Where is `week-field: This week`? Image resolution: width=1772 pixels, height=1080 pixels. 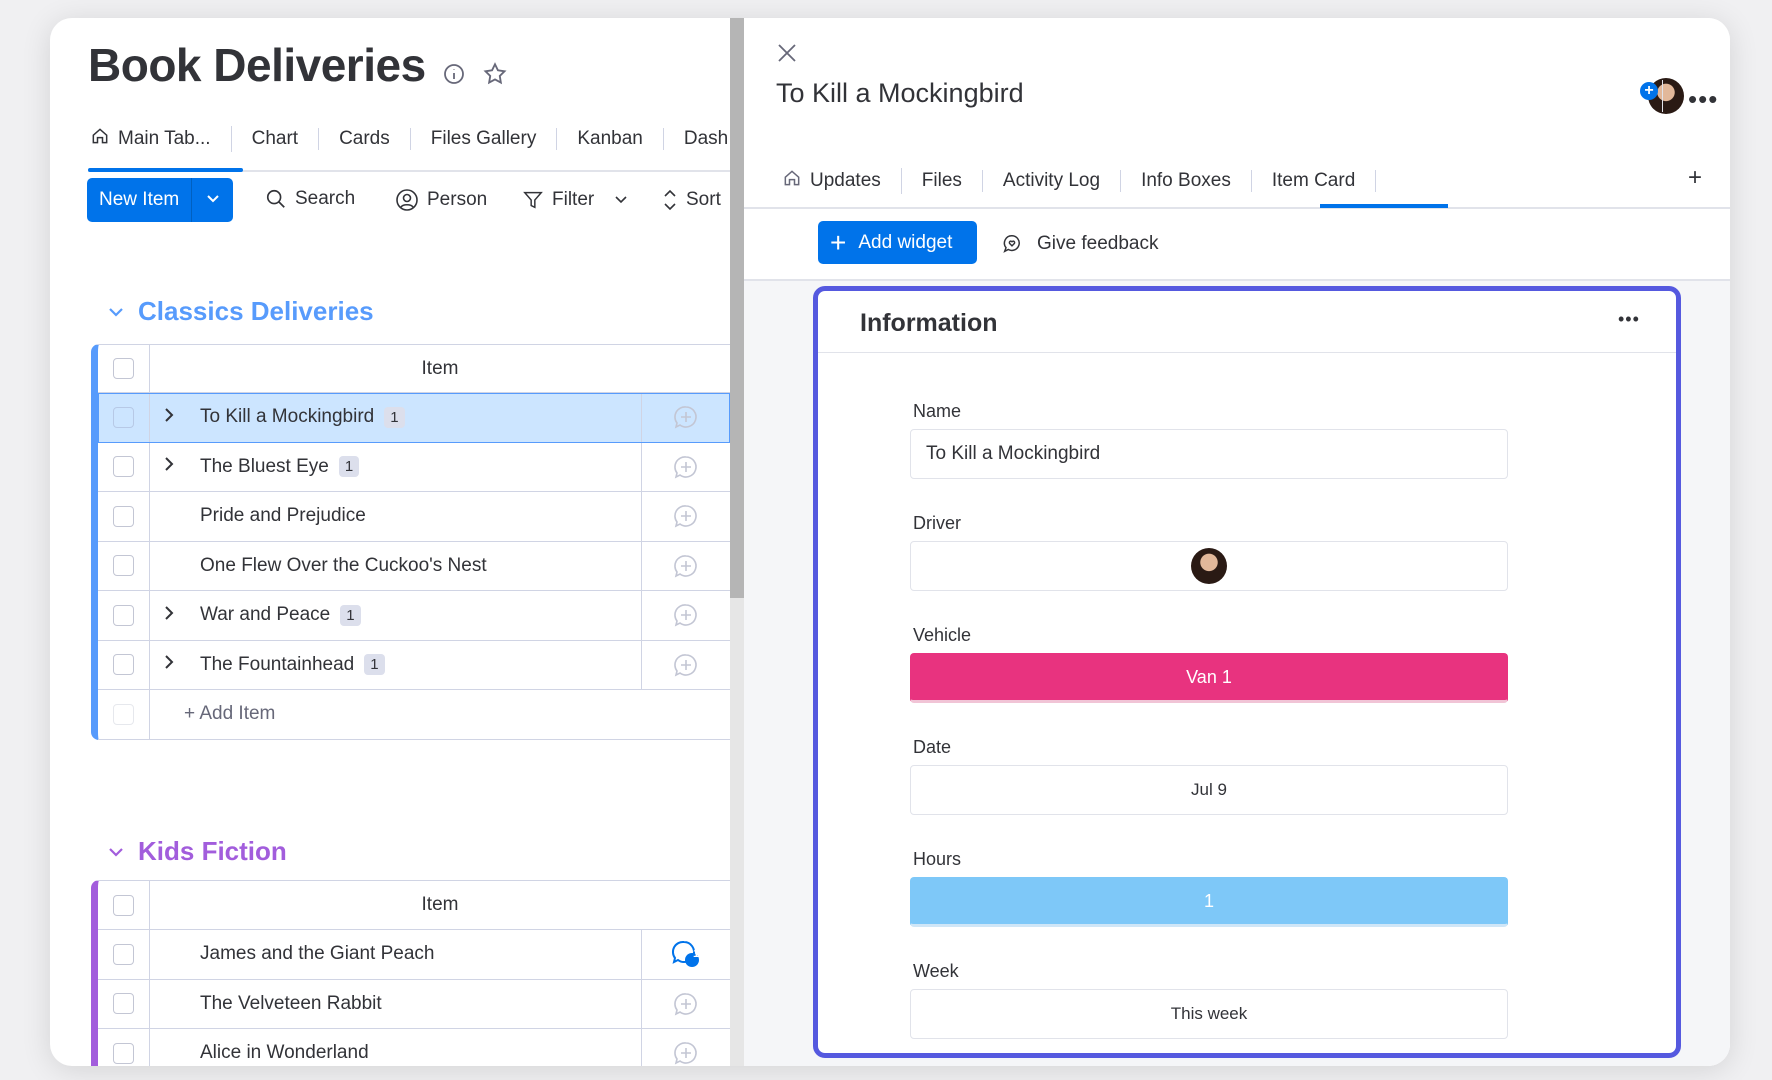
week-field: This week is located at coordinates (1209, 1014).